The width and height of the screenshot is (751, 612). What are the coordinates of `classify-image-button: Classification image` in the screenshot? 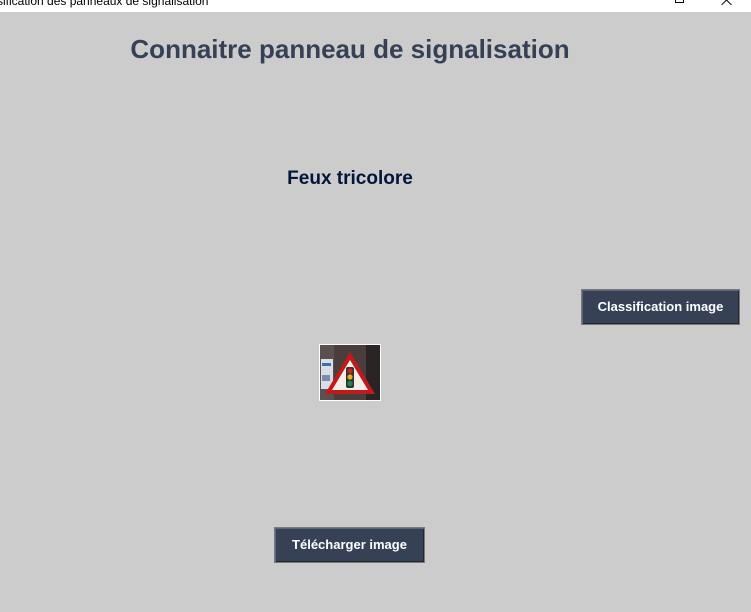 It's located at (660, 307).